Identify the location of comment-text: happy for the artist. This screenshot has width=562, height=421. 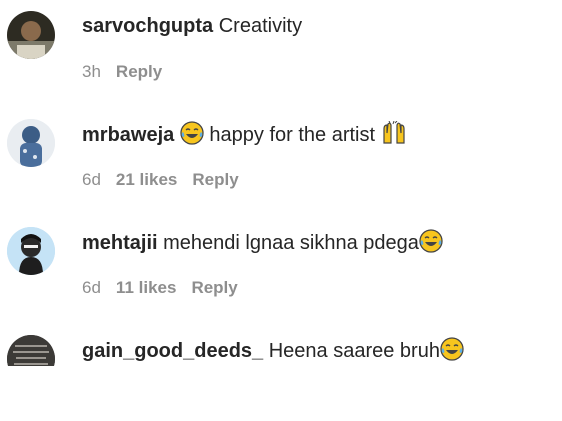
(292, 135).